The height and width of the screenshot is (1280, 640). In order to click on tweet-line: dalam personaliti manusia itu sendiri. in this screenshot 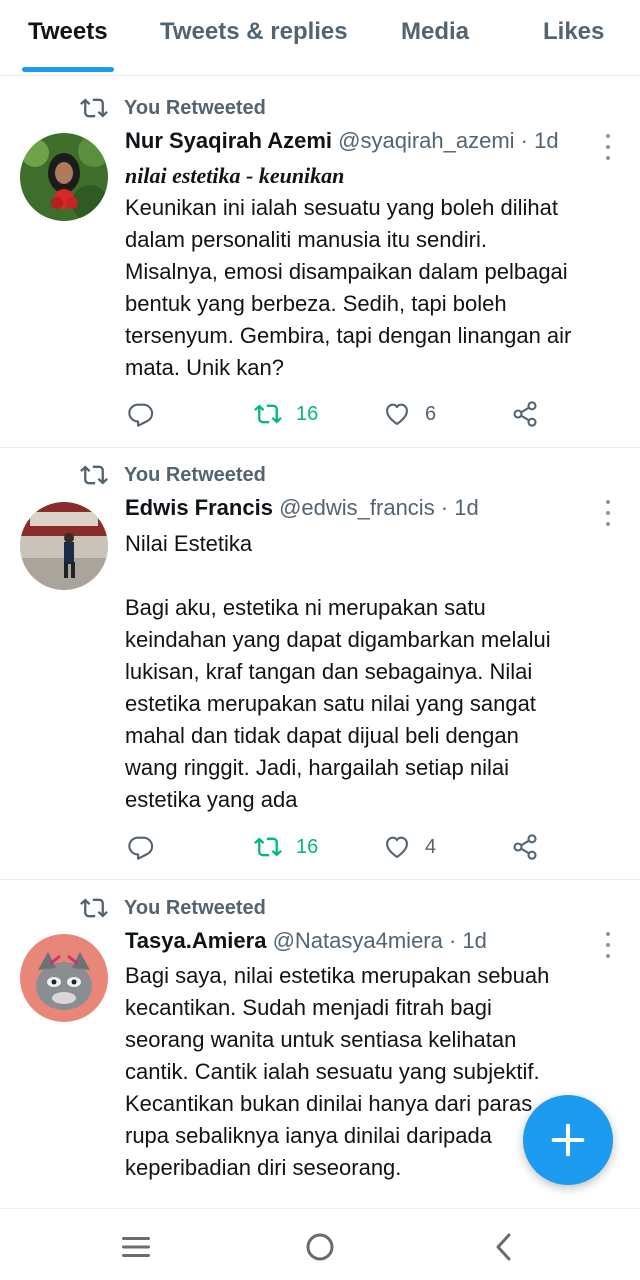, I will do `click(306, 239)`.